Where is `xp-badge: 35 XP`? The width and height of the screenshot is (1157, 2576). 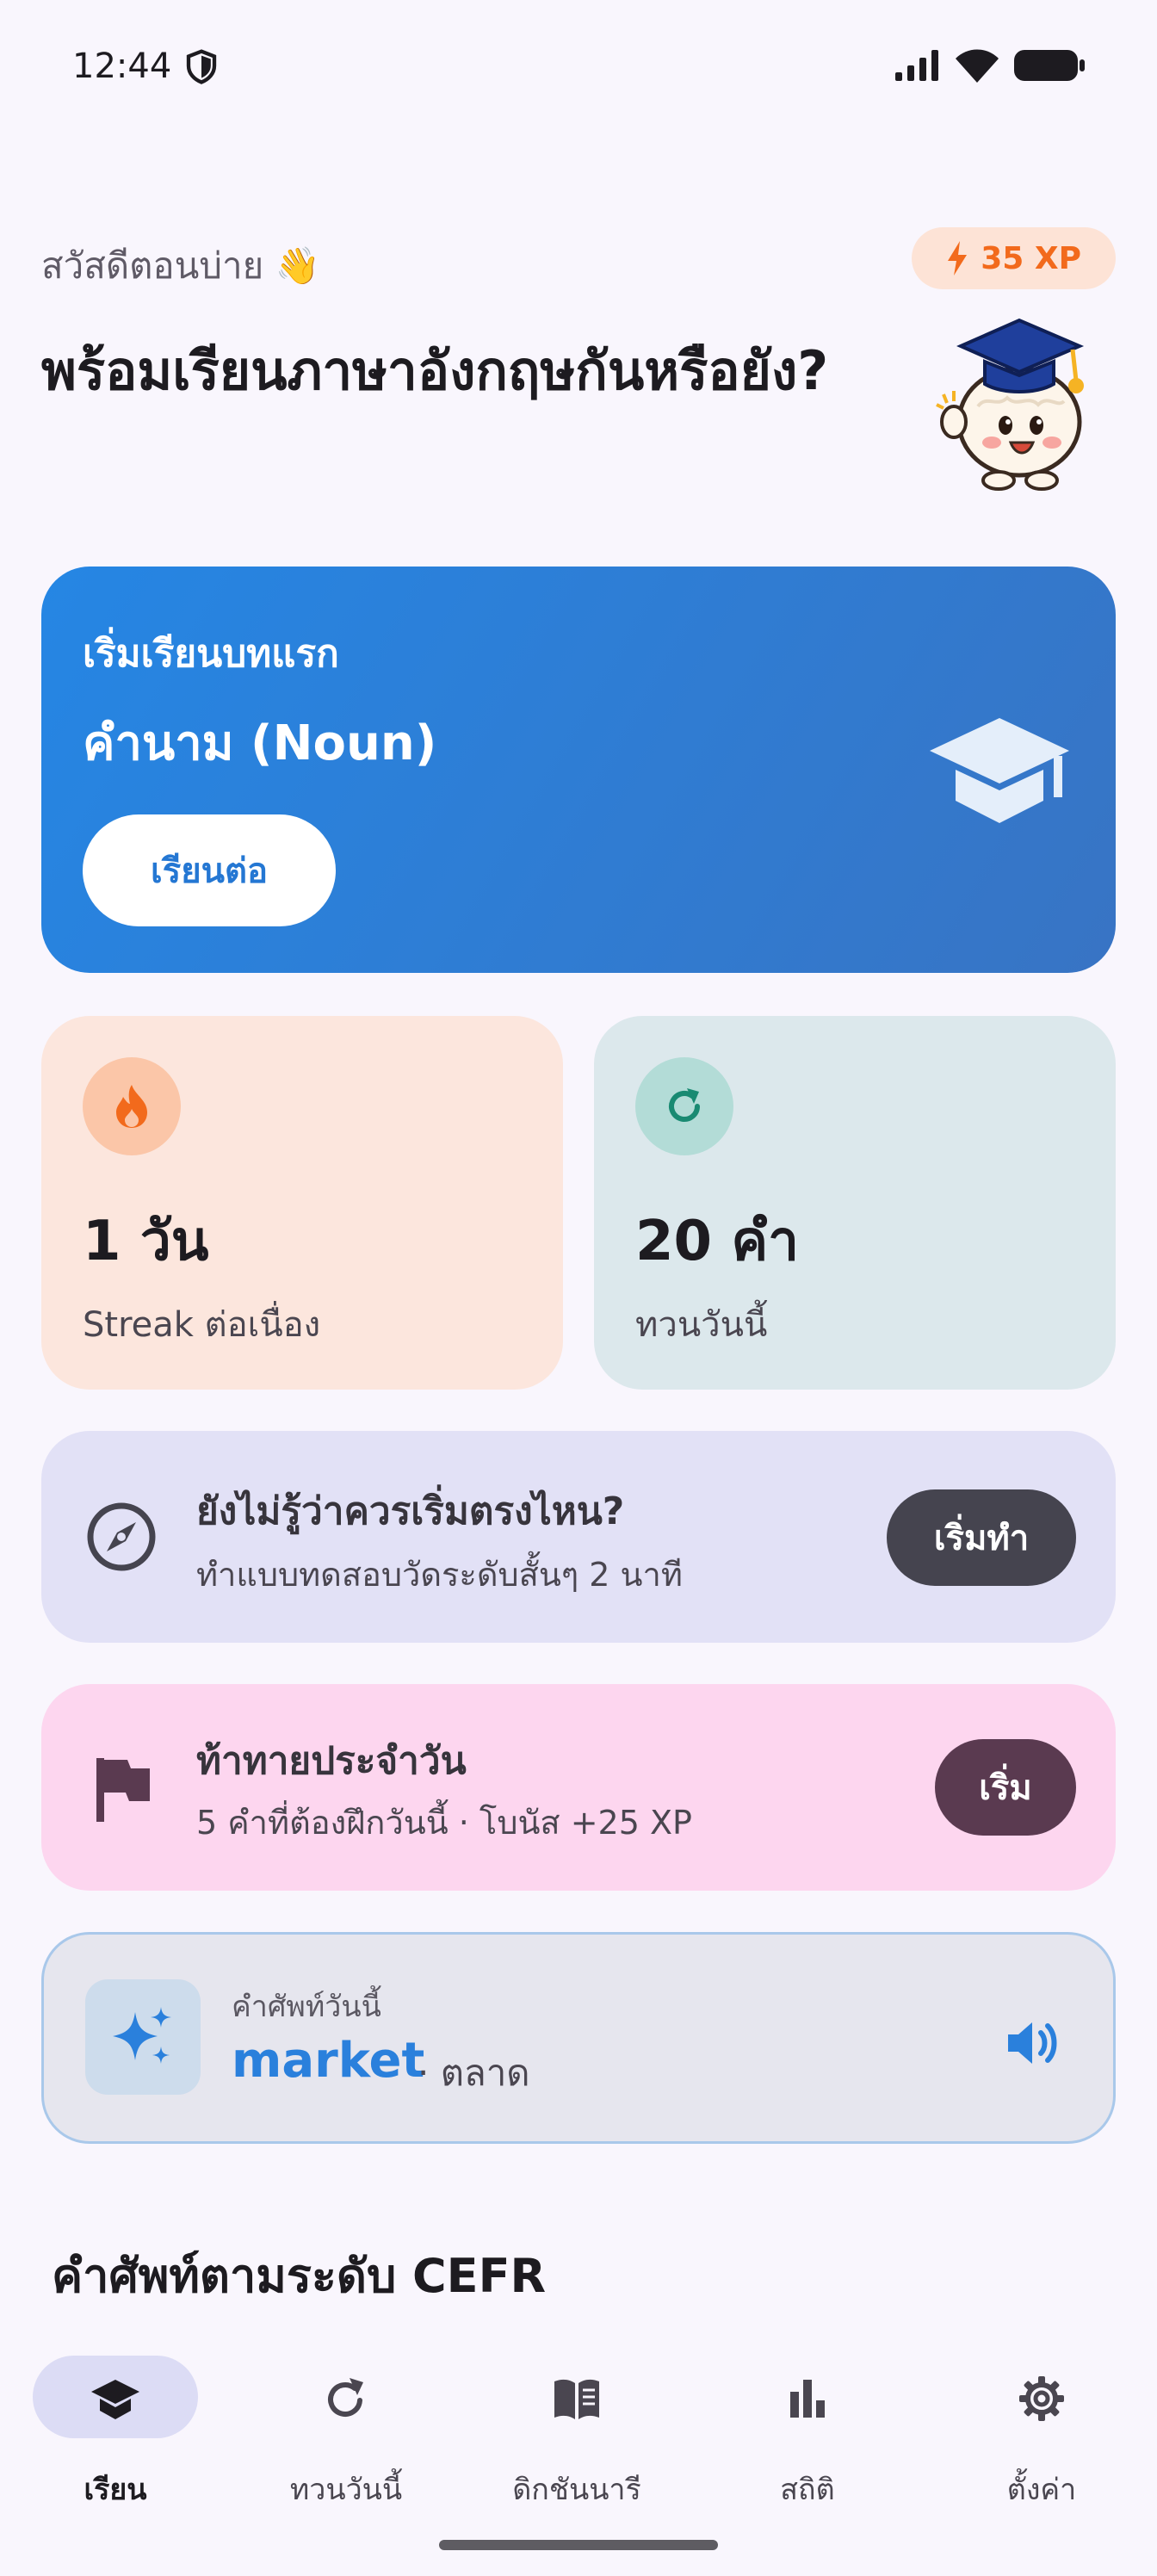 xp-badge: 35 XP is located at coordinates (1014, 258).